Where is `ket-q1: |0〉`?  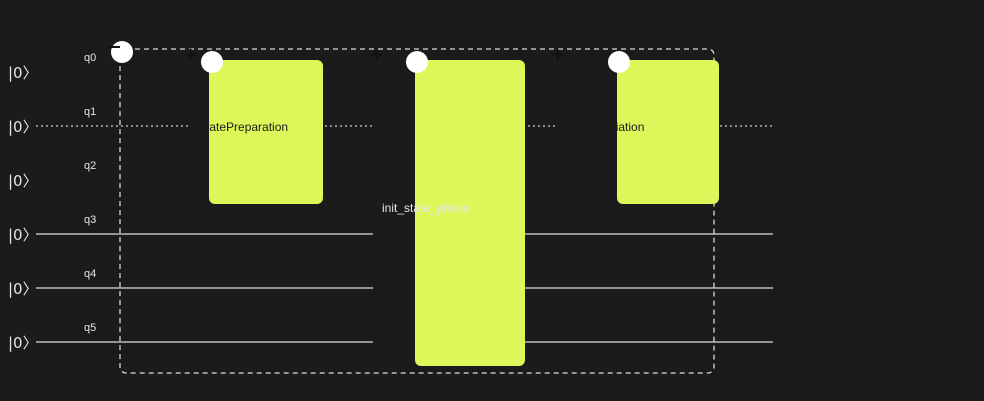
ket-q1: |0〉 is located at coordinates (23, 127).